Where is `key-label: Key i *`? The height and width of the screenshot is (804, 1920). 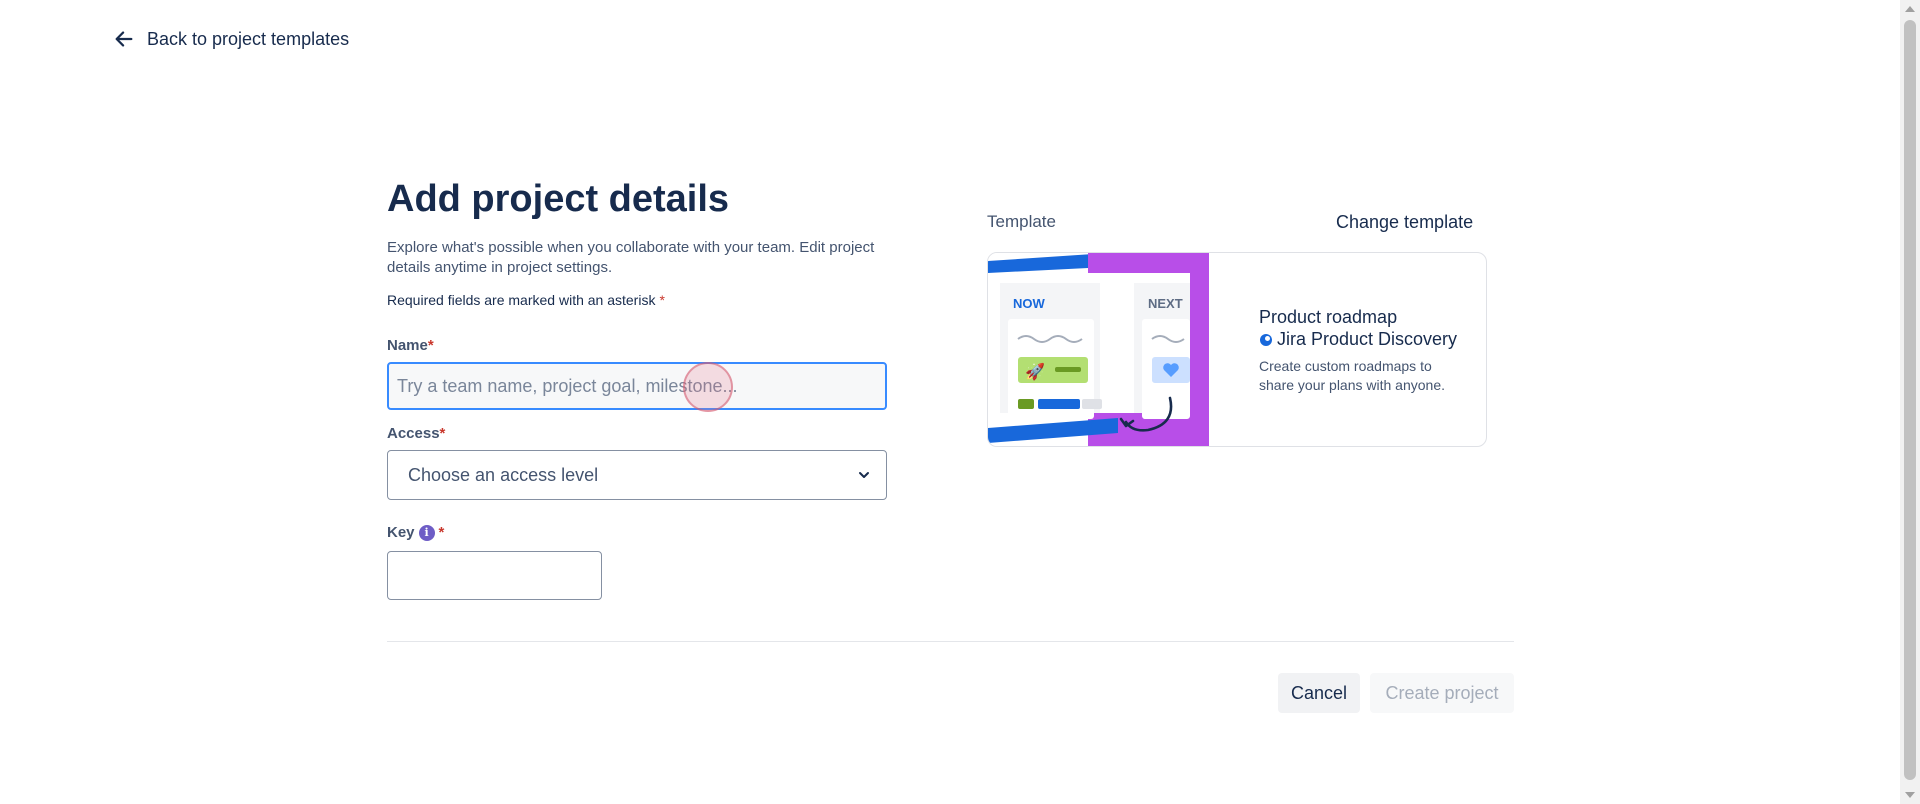 key-label: Key i * is located at coordinates (415, 532).